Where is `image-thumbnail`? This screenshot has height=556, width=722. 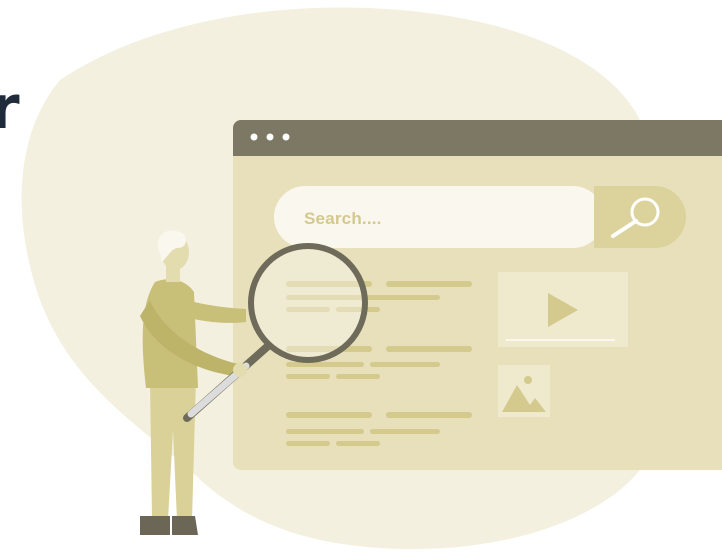
image-thumbnail is located at coordinates (524, 391).